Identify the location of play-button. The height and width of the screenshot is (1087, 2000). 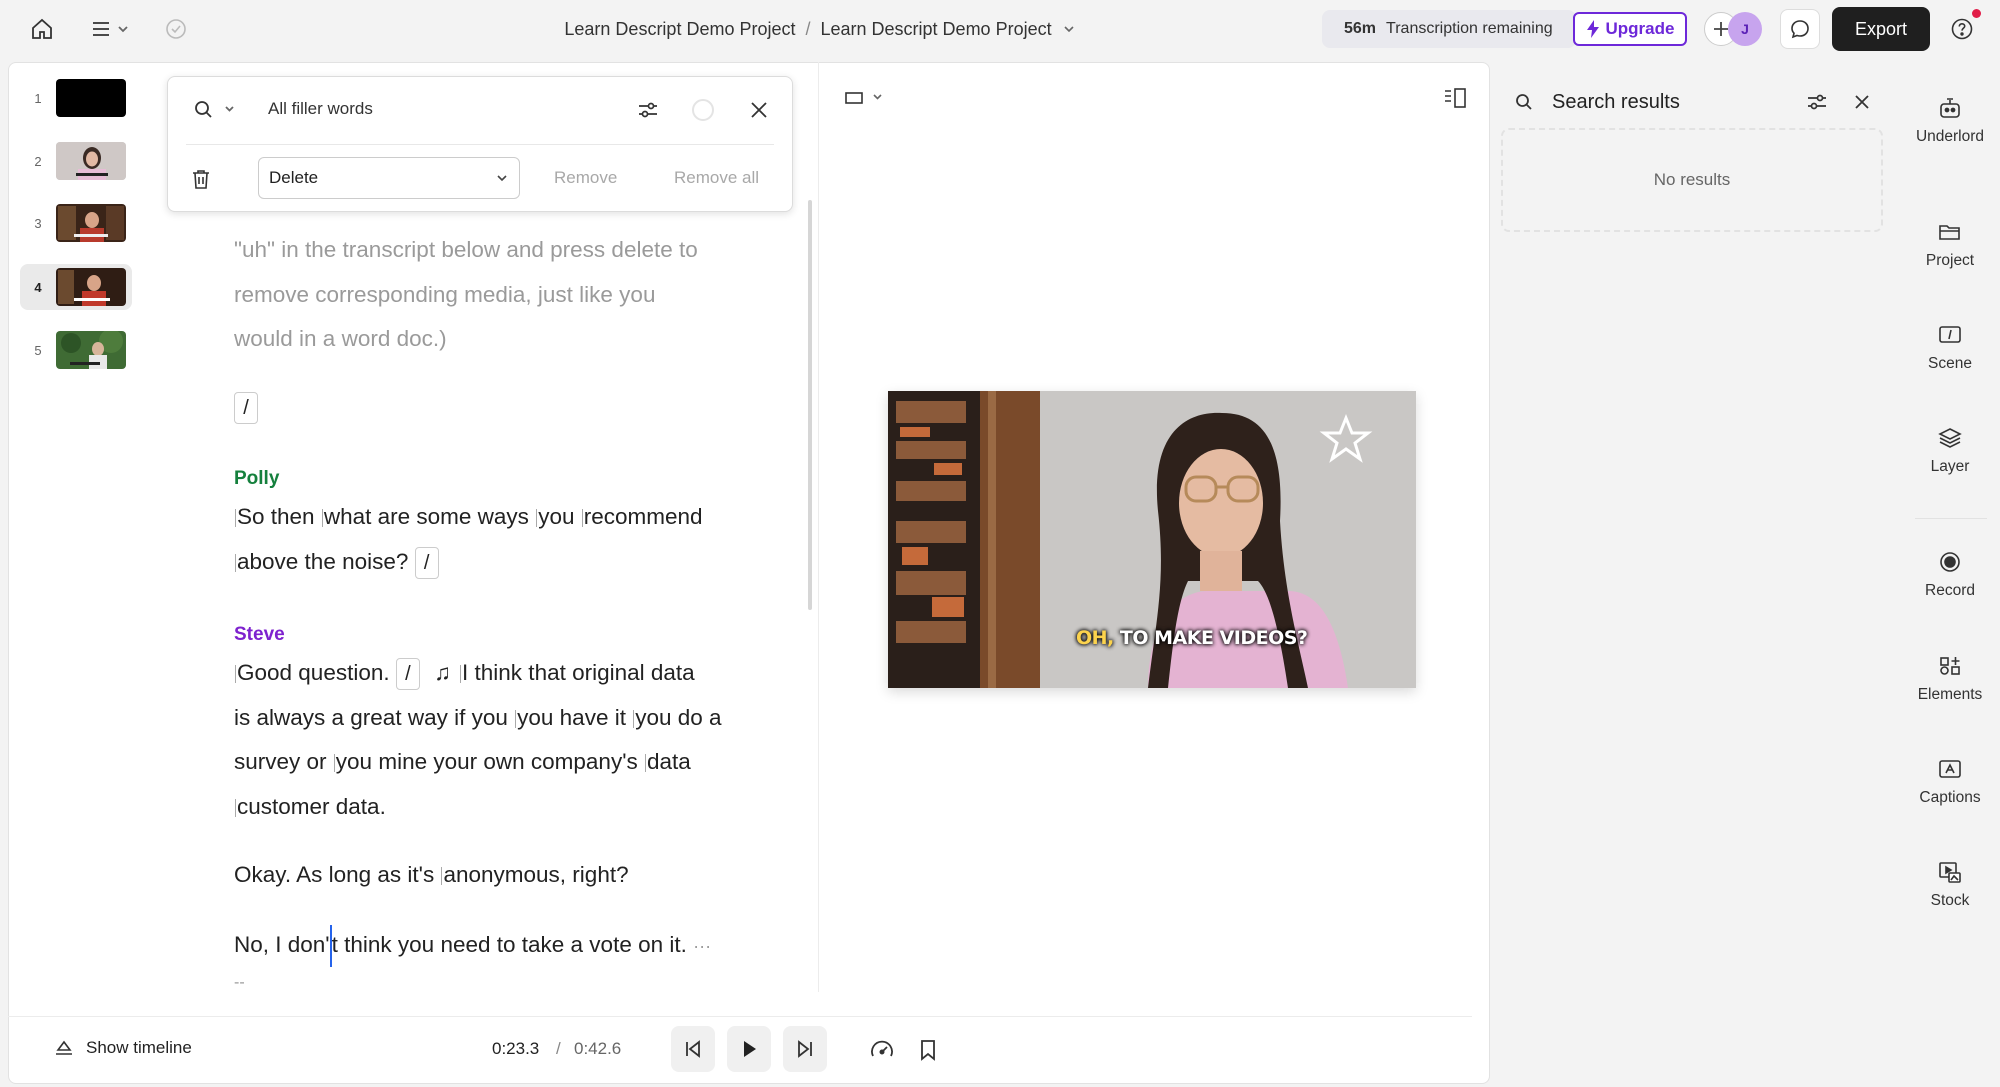
(749, 1049).